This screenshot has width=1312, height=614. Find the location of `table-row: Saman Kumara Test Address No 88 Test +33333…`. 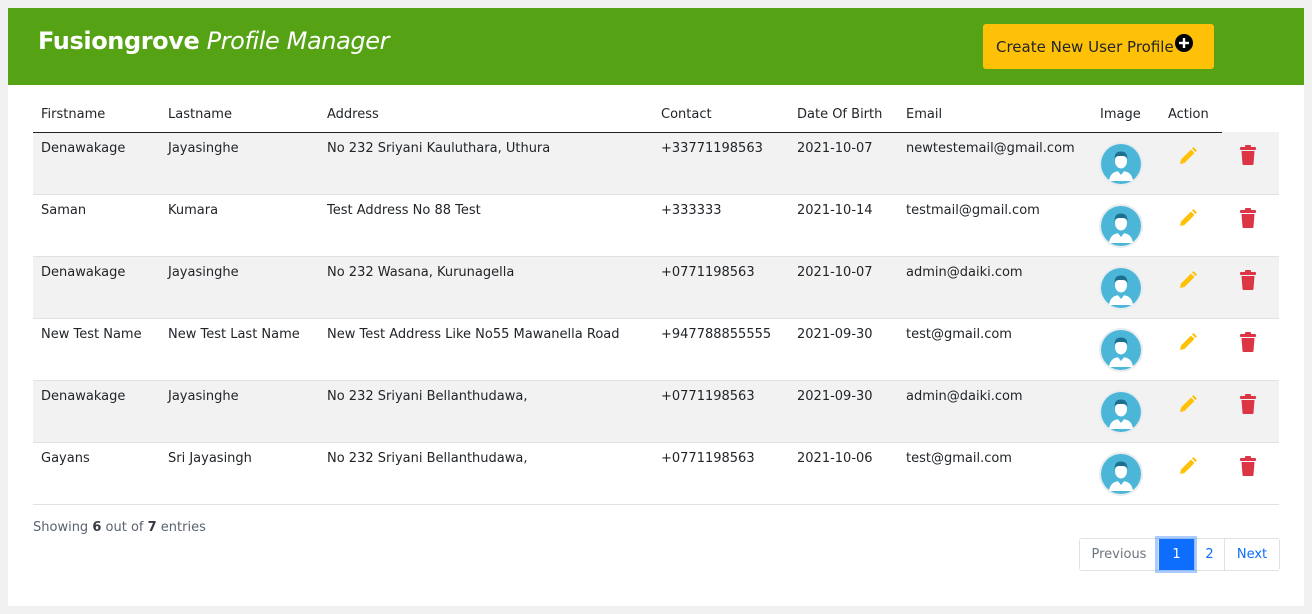

table-row: Saman Kumara Test Address No 88 Test +33333… is located at coordinates (656, 224).